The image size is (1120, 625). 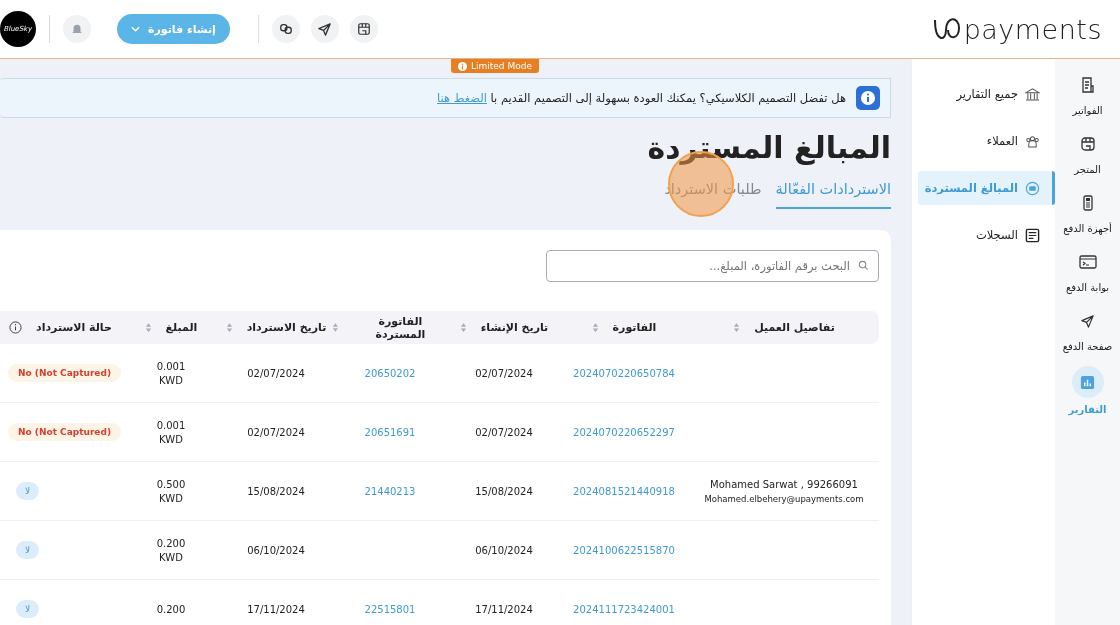 I want to click on column-header: تاريخ الاسترداد, so click(x=286, y=327).